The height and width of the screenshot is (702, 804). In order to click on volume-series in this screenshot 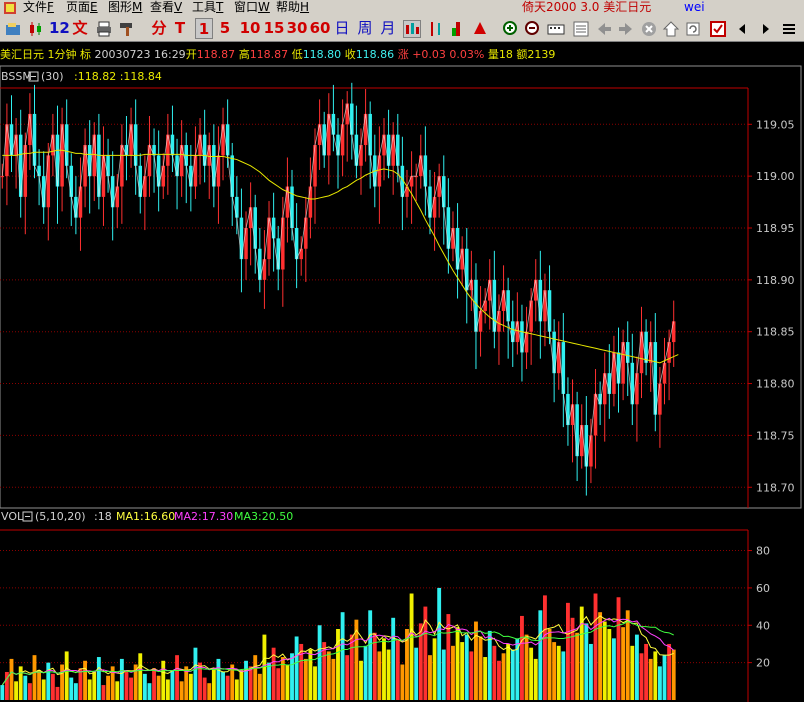, I will do `click(338, 643)`.